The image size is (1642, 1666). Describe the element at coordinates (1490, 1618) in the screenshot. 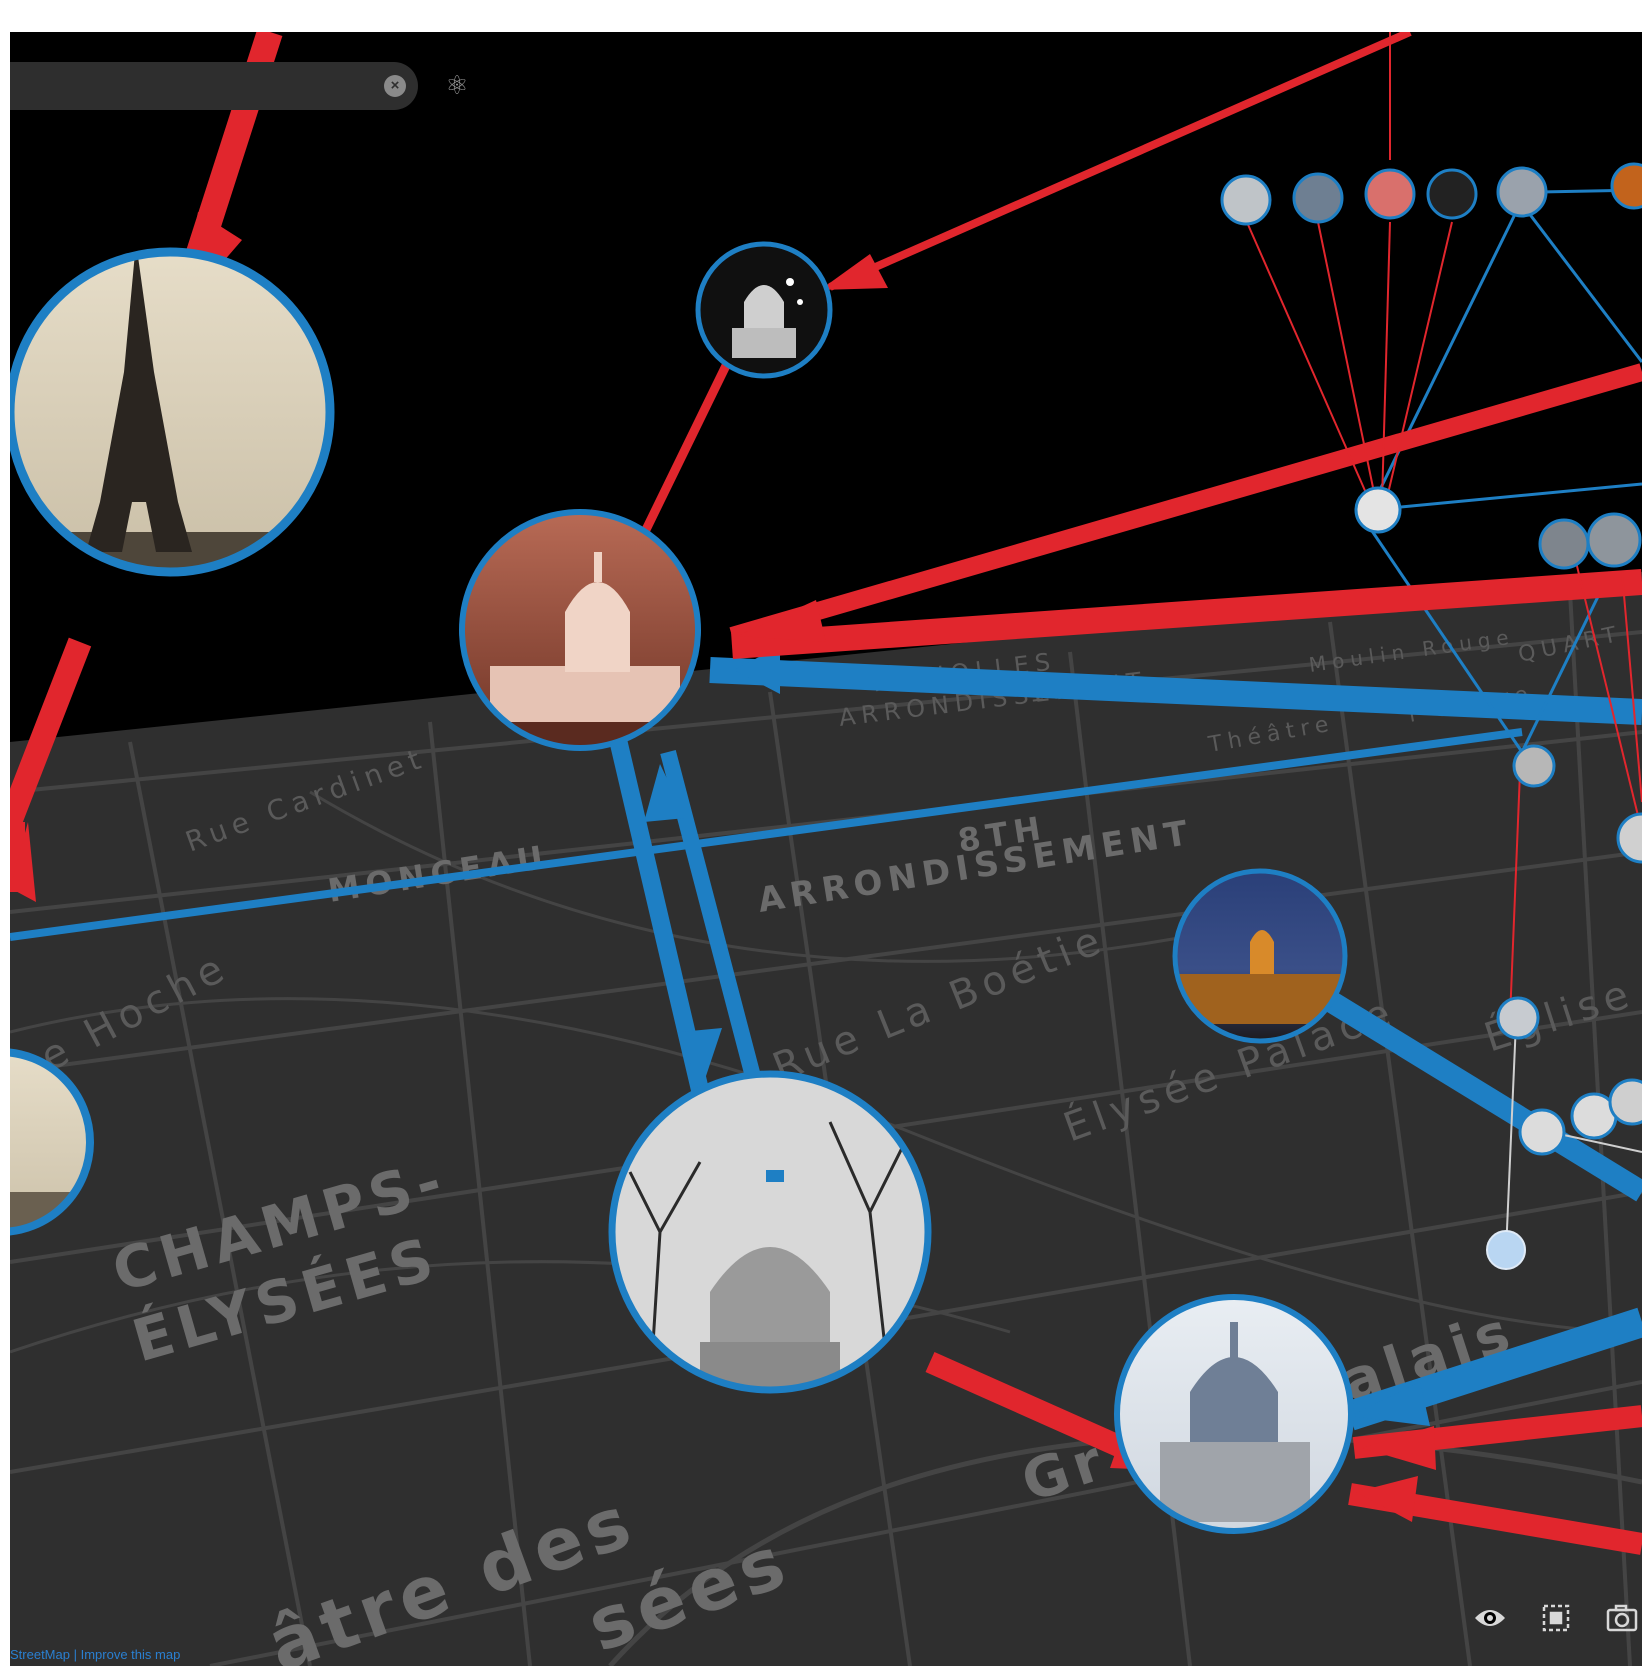

I see `visibility-icon` at that location.